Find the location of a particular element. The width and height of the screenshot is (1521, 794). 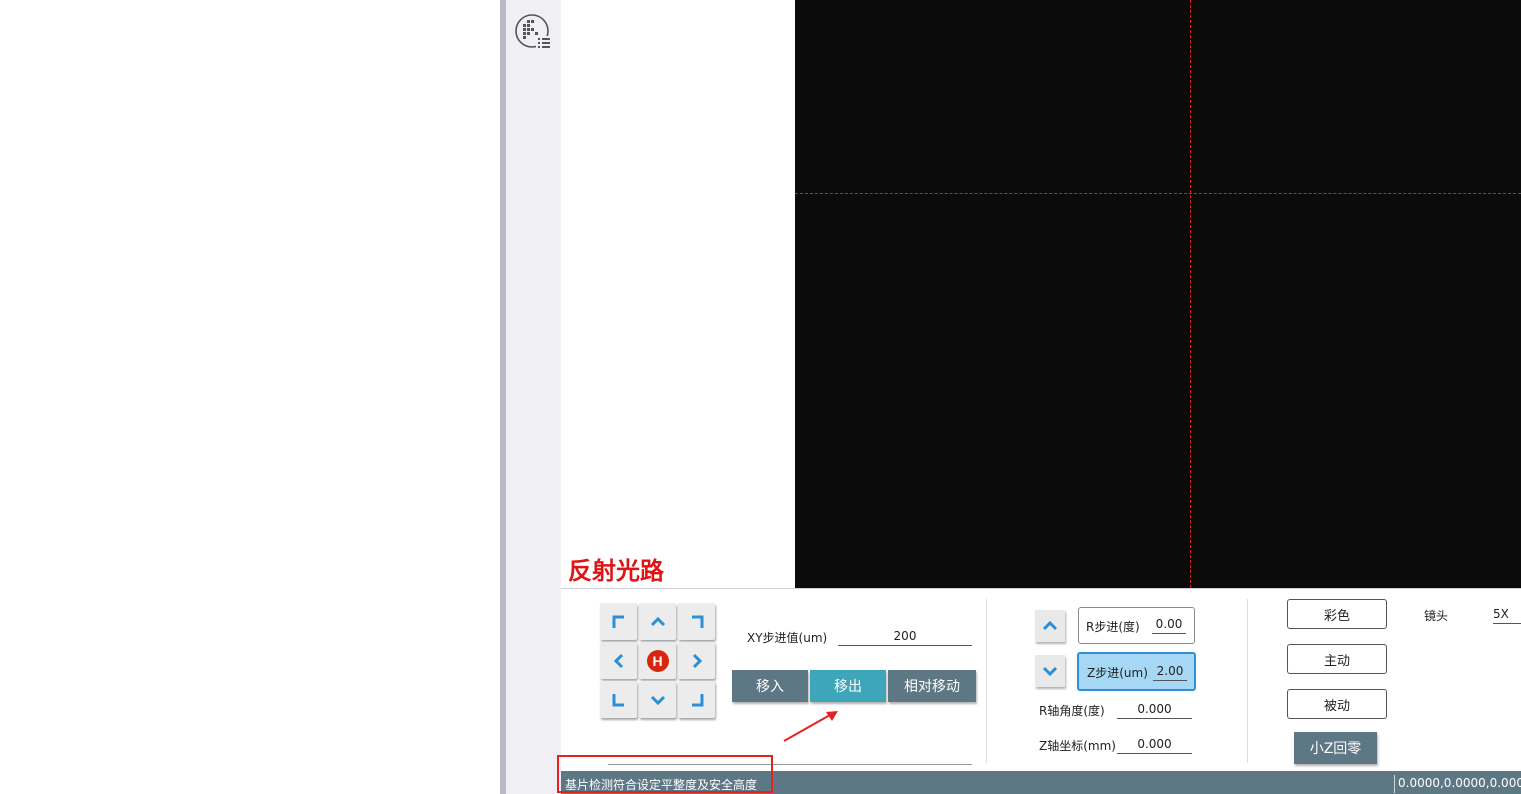

passive-mode-button: 被动 is located at coordinates (1337, 704).